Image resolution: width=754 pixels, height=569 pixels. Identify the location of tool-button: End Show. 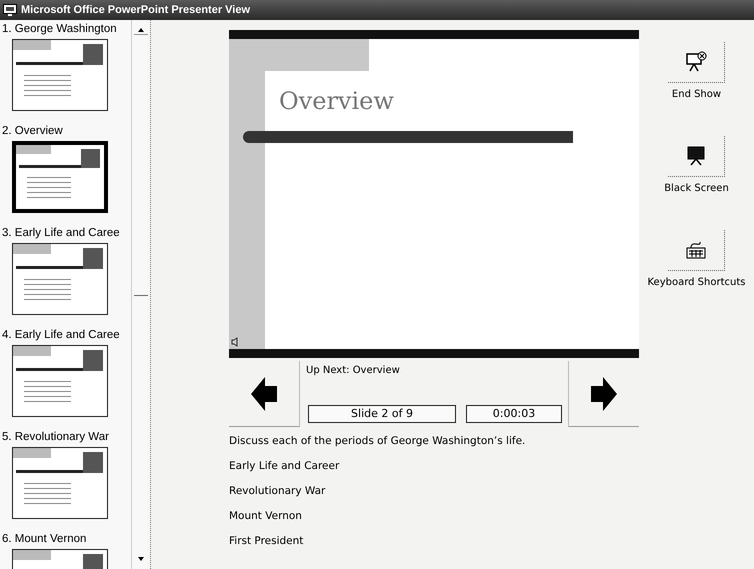
(696, 71).